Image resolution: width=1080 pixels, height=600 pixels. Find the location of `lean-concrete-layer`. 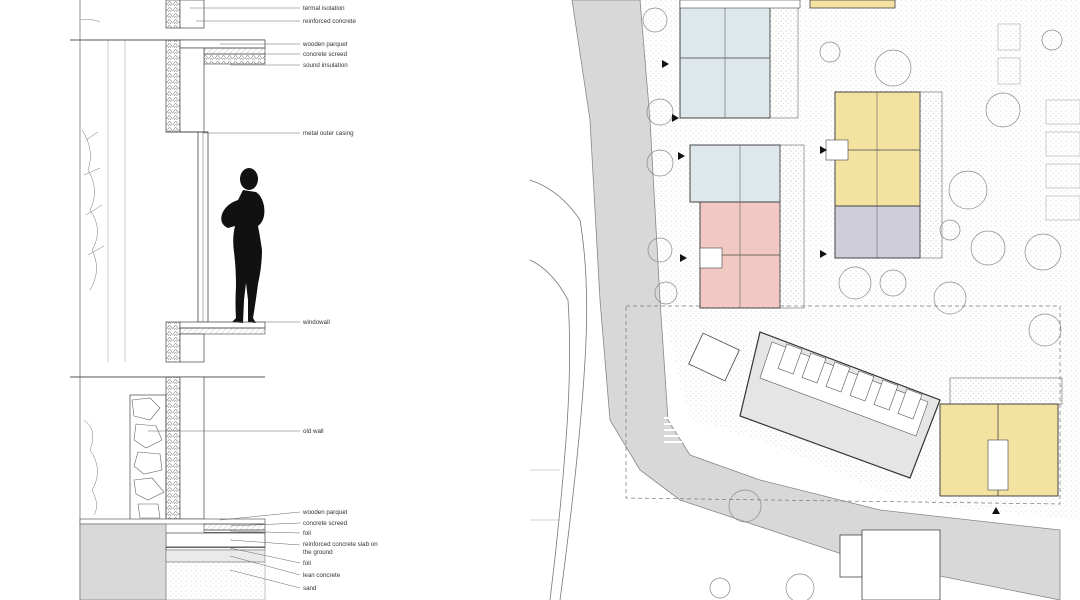

lean-concrete-layer is located at coordinates (215, 556).